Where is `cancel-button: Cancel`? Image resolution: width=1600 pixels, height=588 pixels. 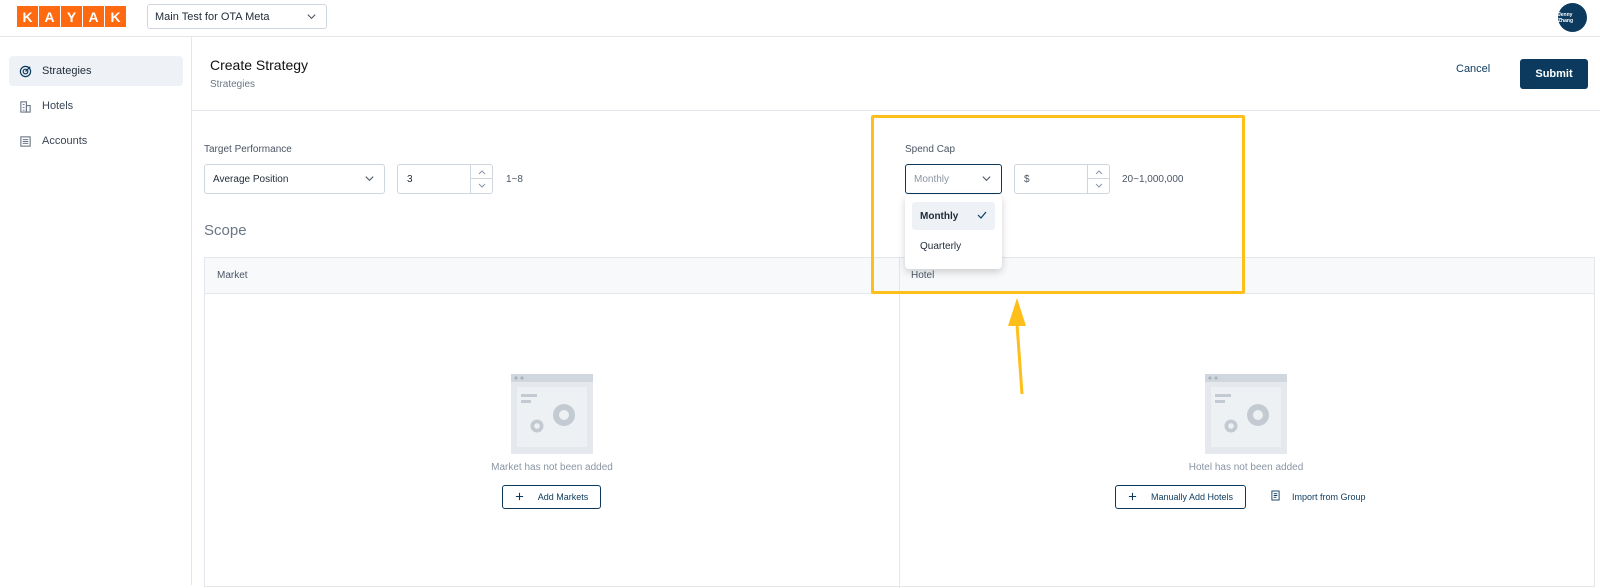 cancel-button: Cancel is located at coordinates (1473, 69).